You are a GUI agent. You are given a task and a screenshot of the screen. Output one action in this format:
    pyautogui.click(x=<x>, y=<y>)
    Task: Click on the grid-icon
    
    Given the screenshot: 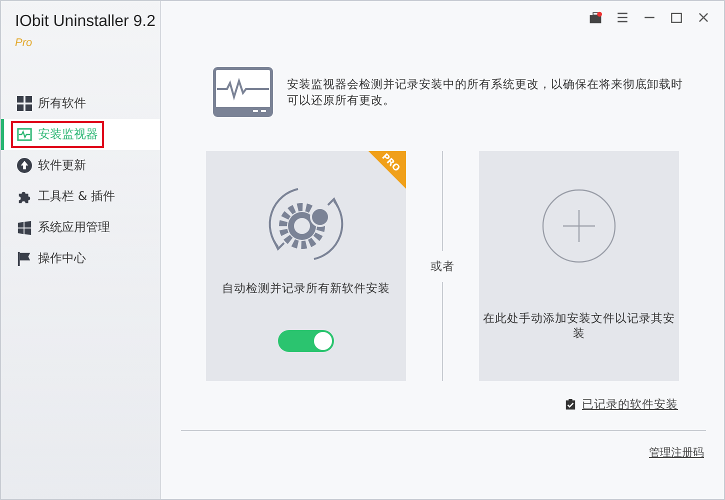 What is the action you would take?
    pyautogui.click(x=24, y=103)
    